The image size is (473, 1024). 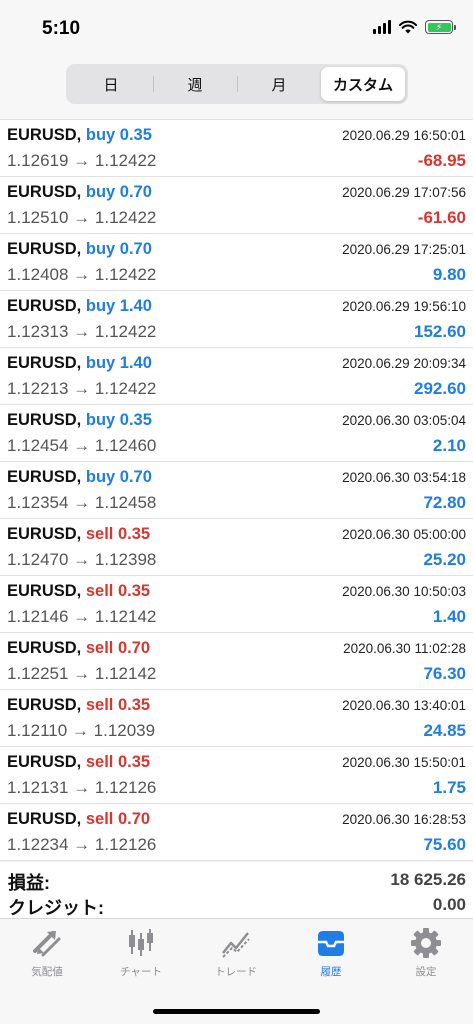 I want to click on trade-profit: 75.60, so click(x=444, y=844).